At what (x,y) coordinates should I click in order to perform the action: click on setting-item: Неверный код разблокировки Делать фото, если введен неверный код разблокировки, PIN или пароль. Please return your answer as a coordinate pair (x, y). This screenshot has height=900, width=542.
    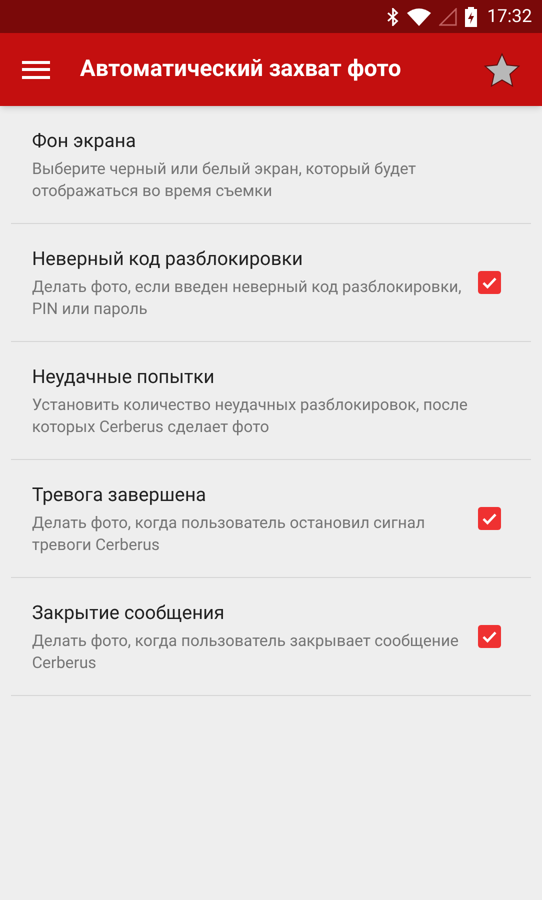
    Looking at the image, I should click on (255, 282).